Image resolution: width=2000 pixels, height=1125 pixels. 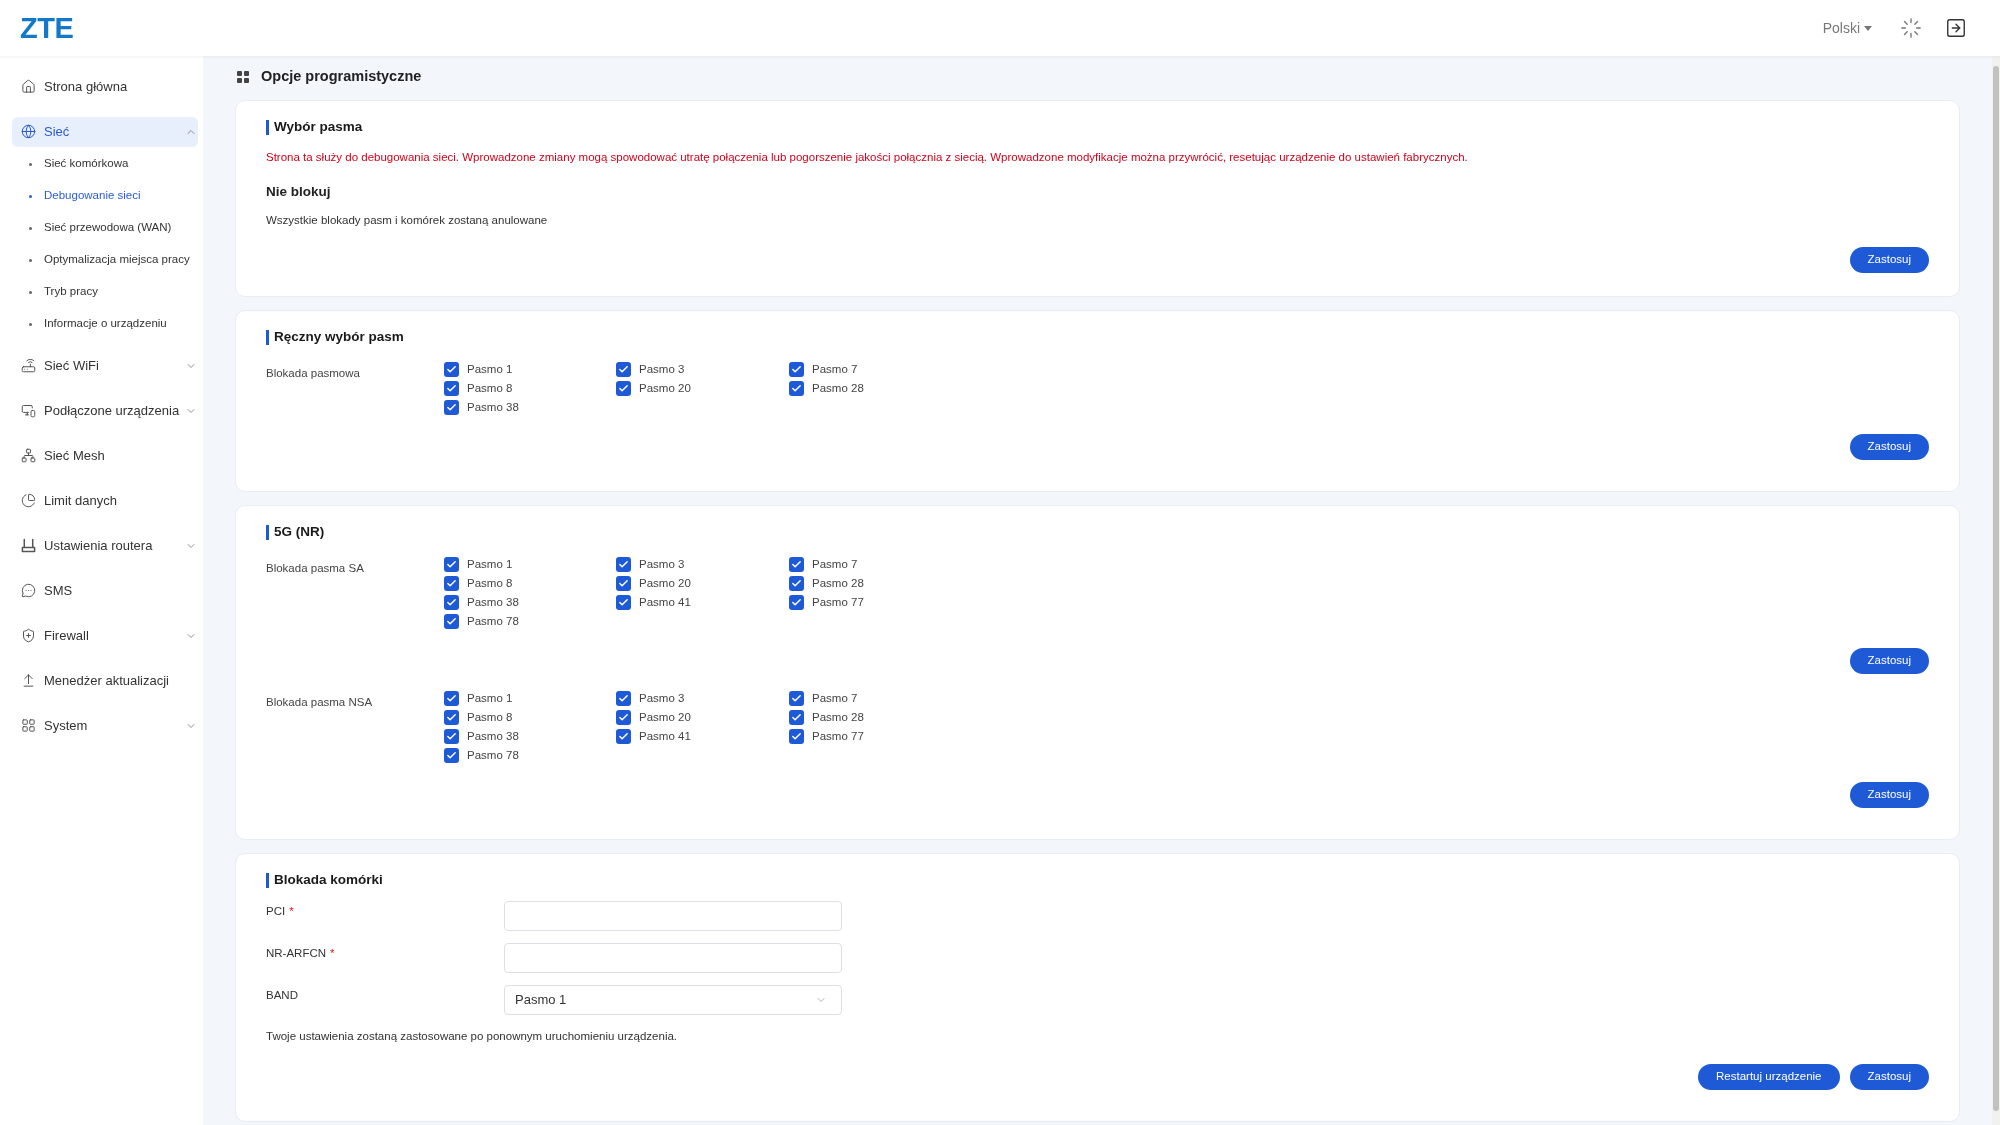 What do you see at coordinates (299, 532) in the screenshot?
I see `section-title: 5G (NR)` at bounding box center [299, 532].